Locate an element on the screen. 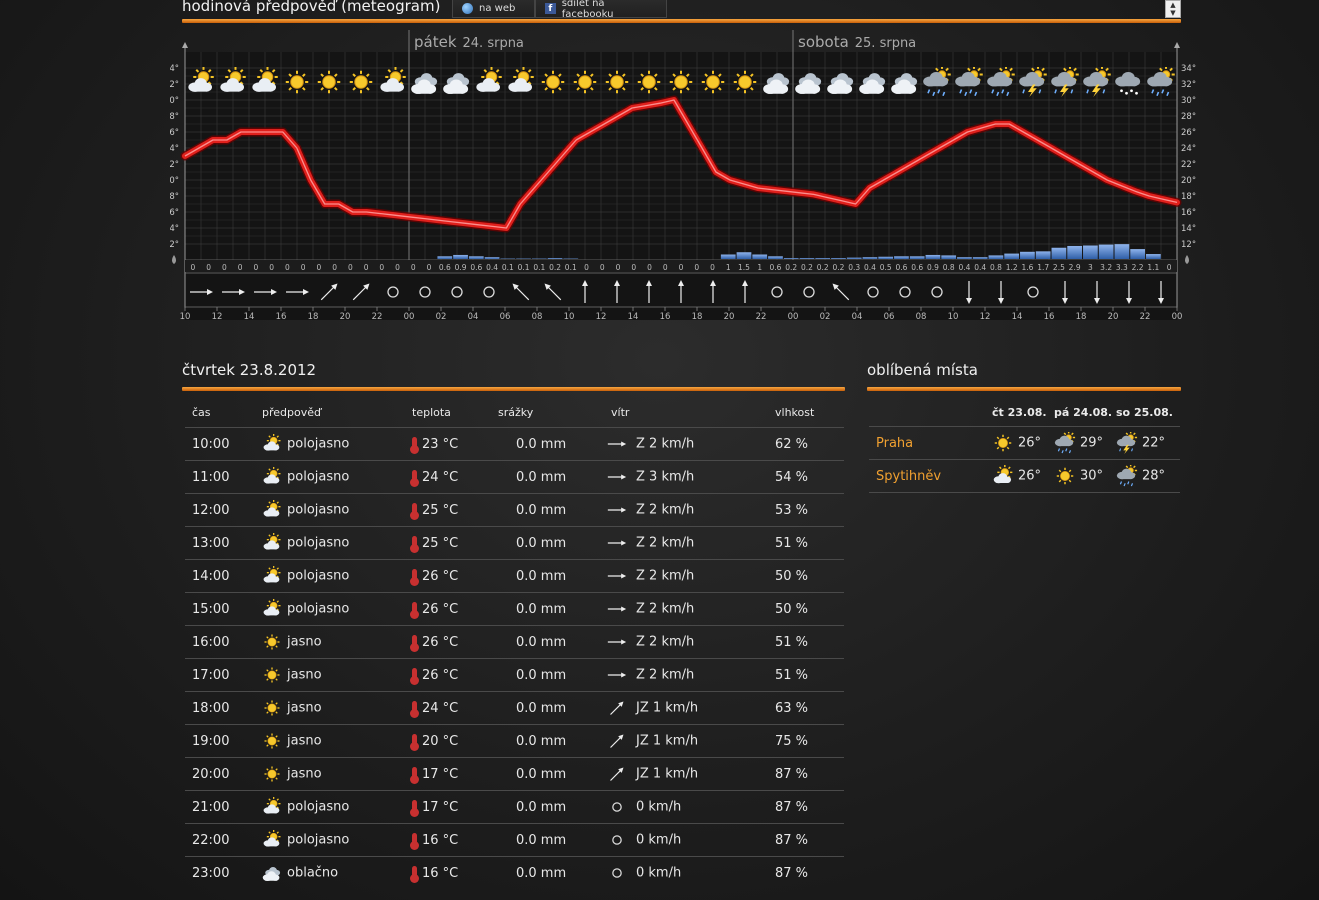  temperature-cell-text: 20 °C is located at coordinates (440, 741).